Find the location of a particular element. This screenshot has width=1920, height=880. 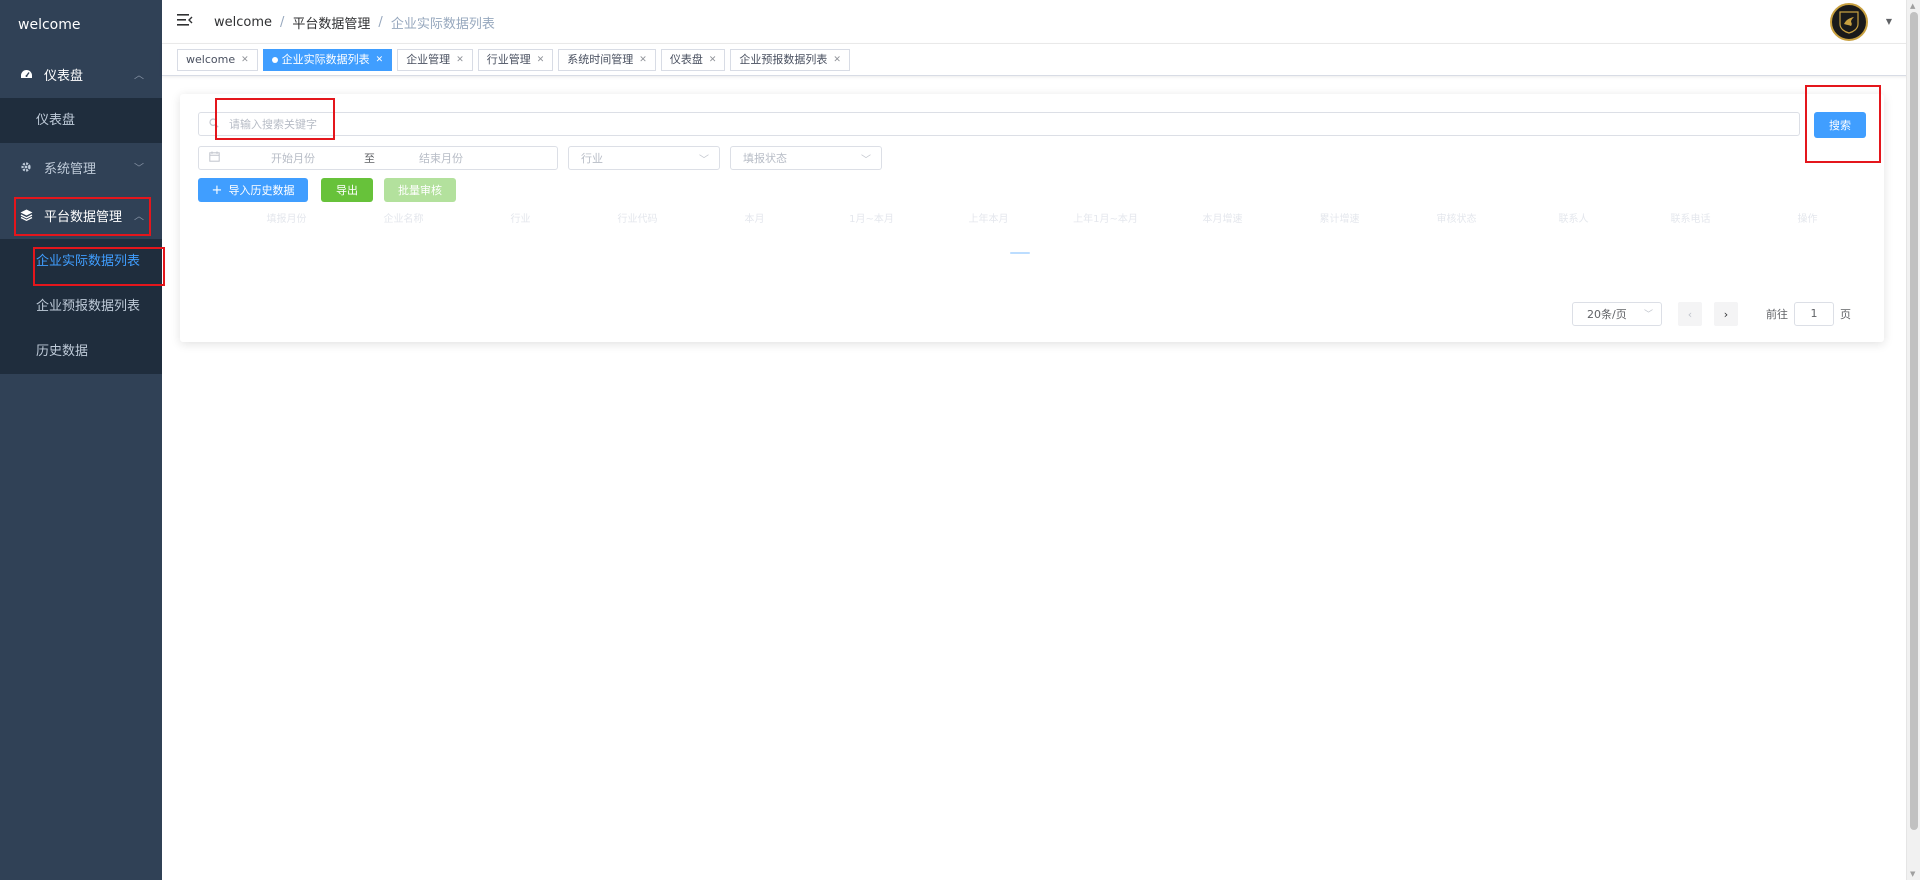

sidebar-subitem-history-data: 历史数据 is located at coordinates (81, 351).